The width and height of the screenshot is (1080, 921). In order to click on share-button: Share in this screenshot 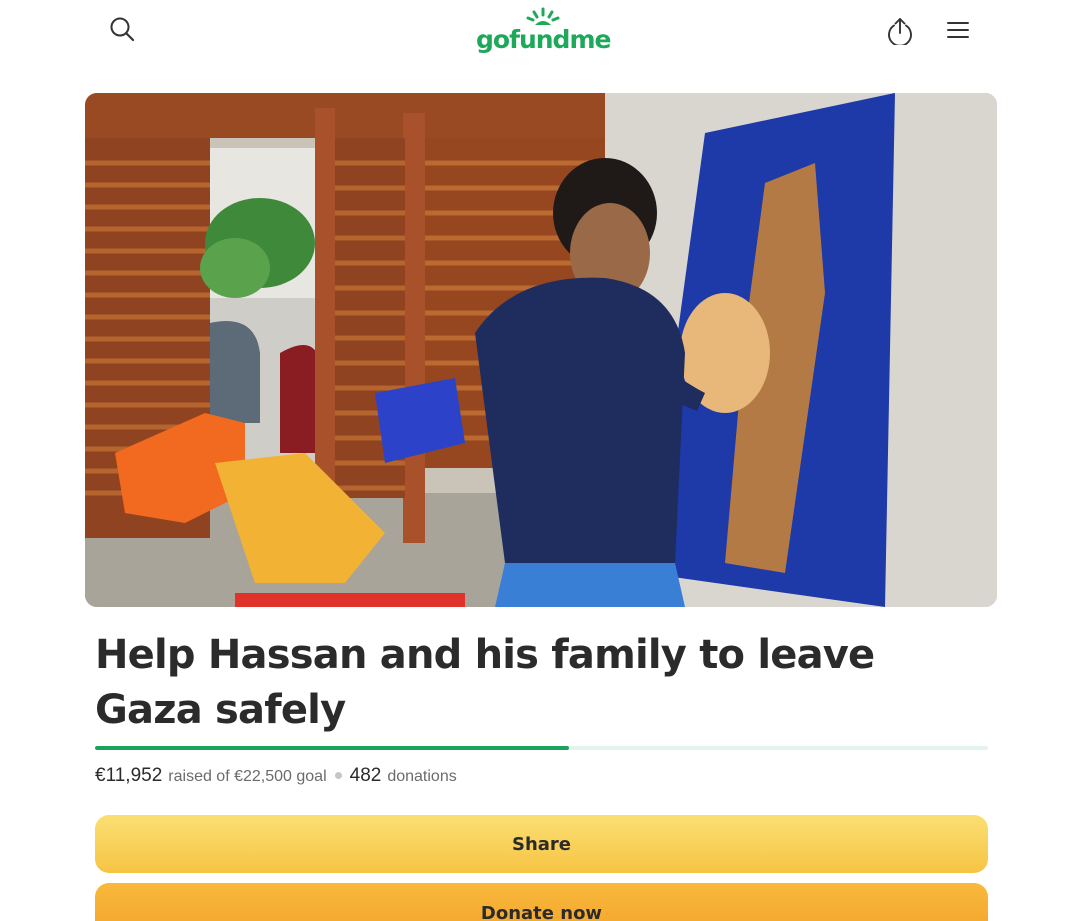, I will do `click(541, 844)`.